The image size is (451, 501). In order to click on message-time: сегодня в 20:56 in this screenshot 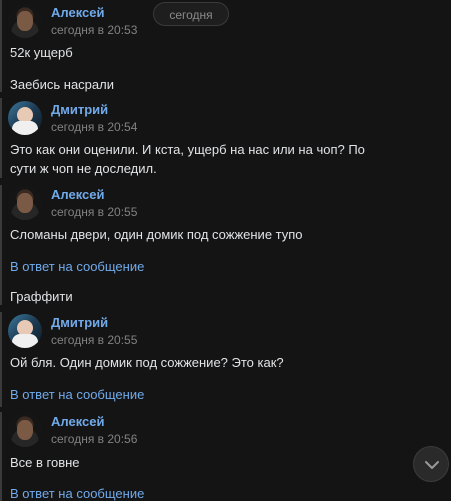, I will do `click(94, 439)`.